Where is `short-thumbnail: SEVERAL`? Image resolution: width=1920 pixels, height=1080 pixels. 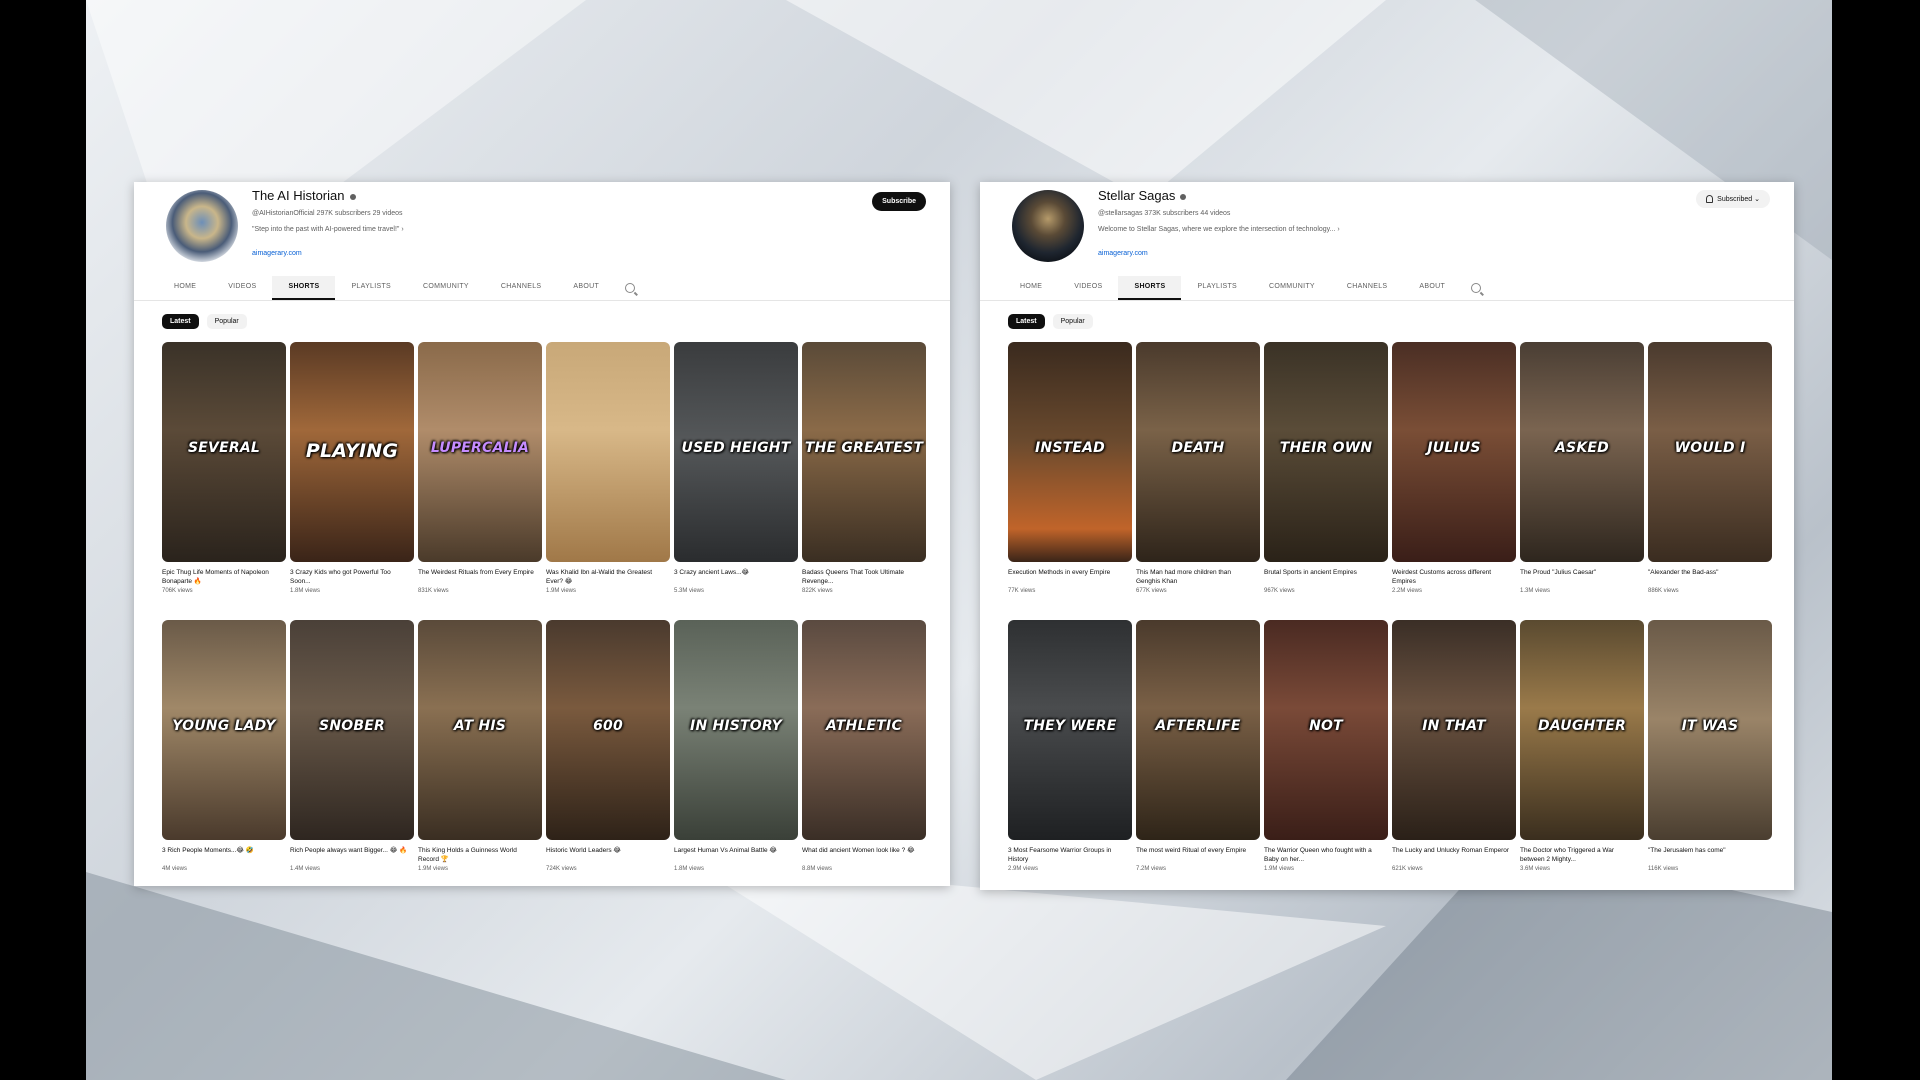
short-thumbnail: SEVERAL is located at coordinates (224, 452).